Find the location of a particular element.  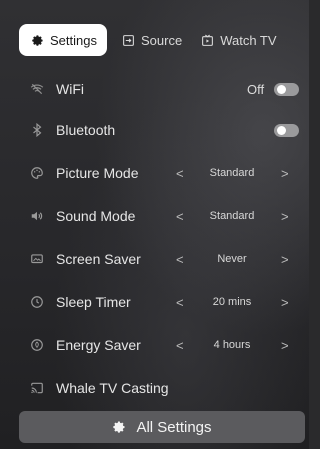

tv-icon is located at coordinates (207, 40).